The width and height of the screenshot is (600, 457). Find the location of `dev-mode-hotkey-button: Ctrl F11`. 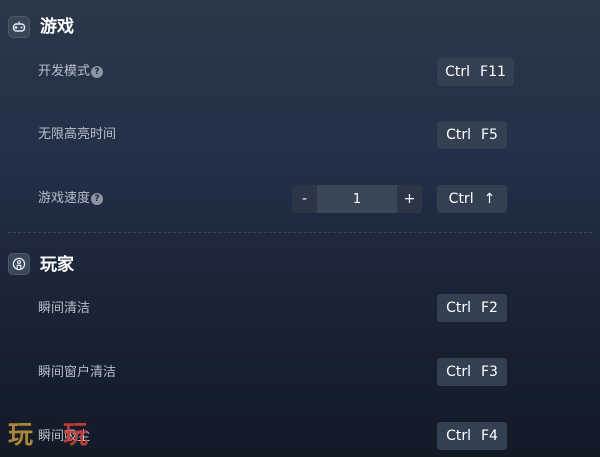

dev-mode-hotkey-button: Ctrl F11 is located at coordinates (475, 72).